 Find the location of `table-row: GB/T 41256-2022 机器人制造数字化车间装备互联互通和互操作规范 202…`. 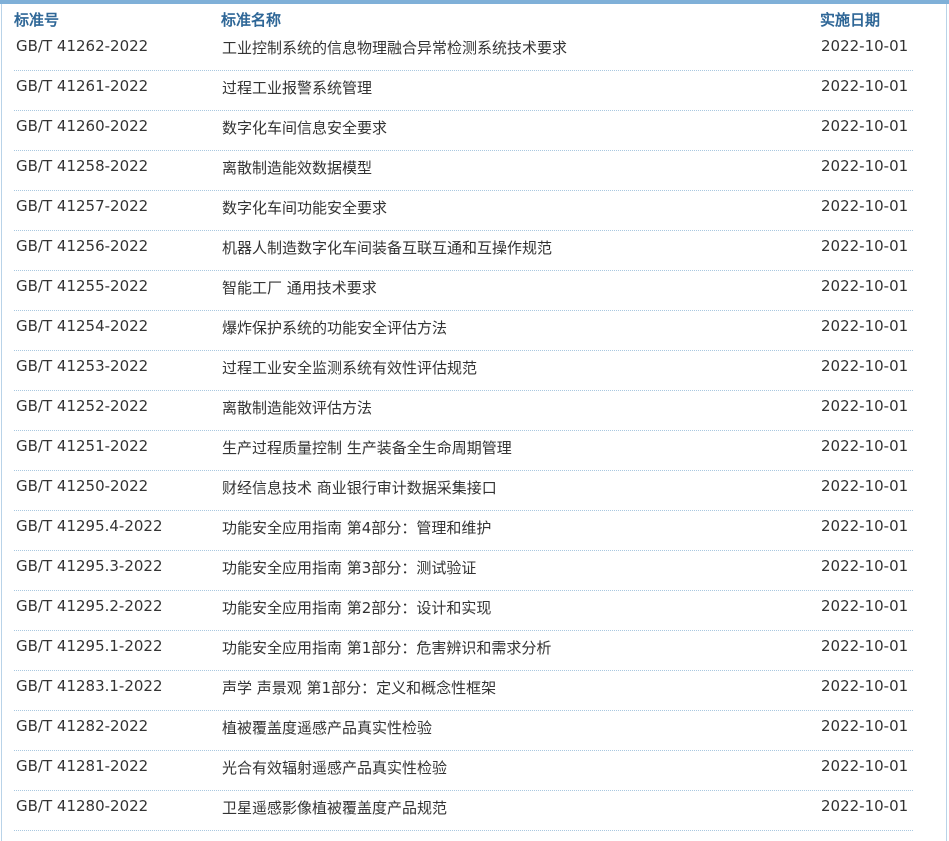

table-row: GB/T 41256-2022 机器人制造数字化车间装备互联互通和互操作规范 202… is located at coordinates (474, 251).